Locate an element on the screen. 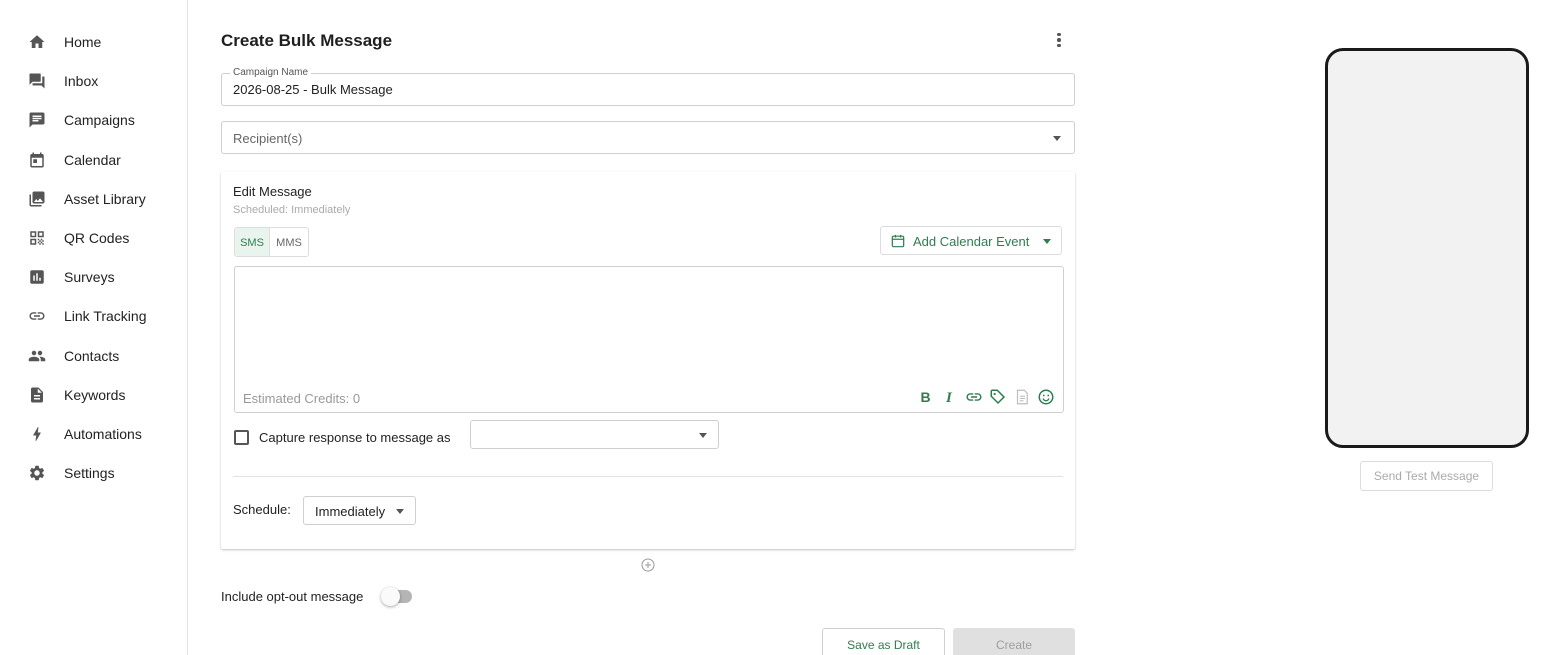 Image resolution: width=1568 pixels, height=655 pixels. sidebar-item-keywords: Keywords is located at coordinates (93, 395).